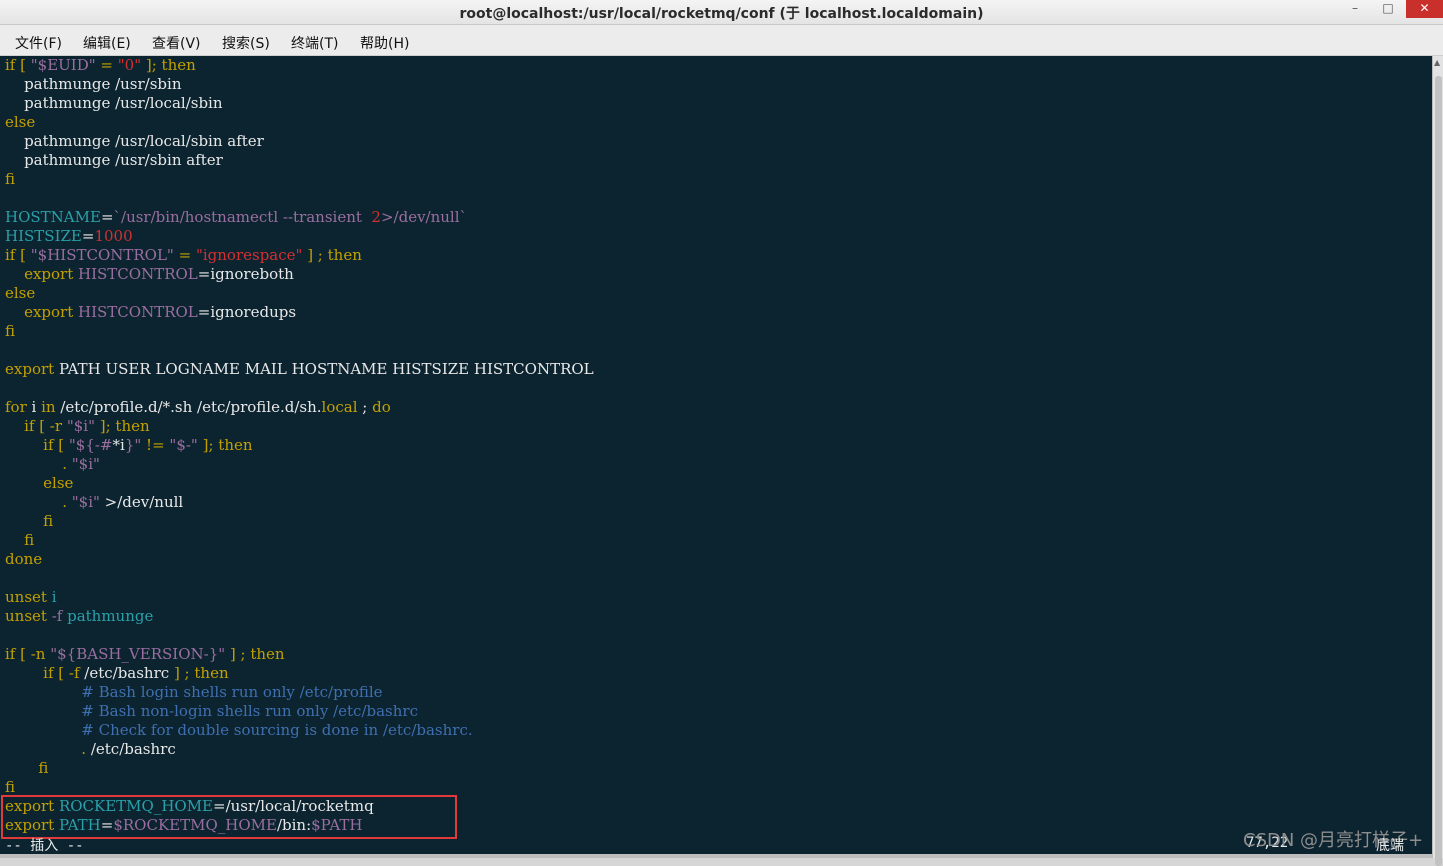  I want to click on menubar: 文件(F) 编辑(E) 查看(V) 搜索(S) 终端(T) 帮助(H), so click(721, 40).